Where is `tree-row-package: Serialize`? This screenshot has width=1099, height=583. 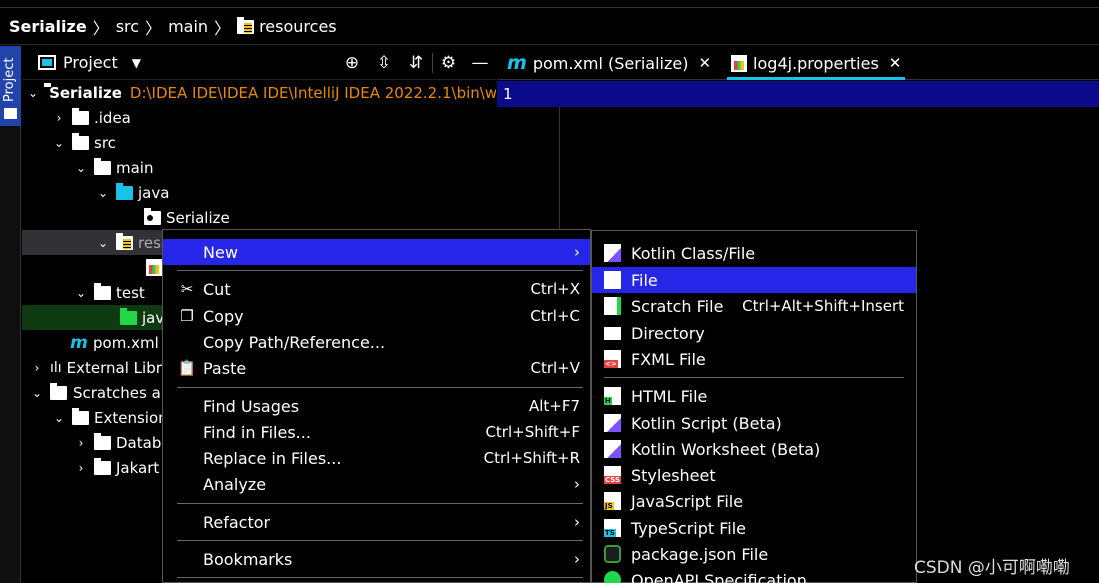
tree-row-package: Serialize is located at coordinates (259, 217).